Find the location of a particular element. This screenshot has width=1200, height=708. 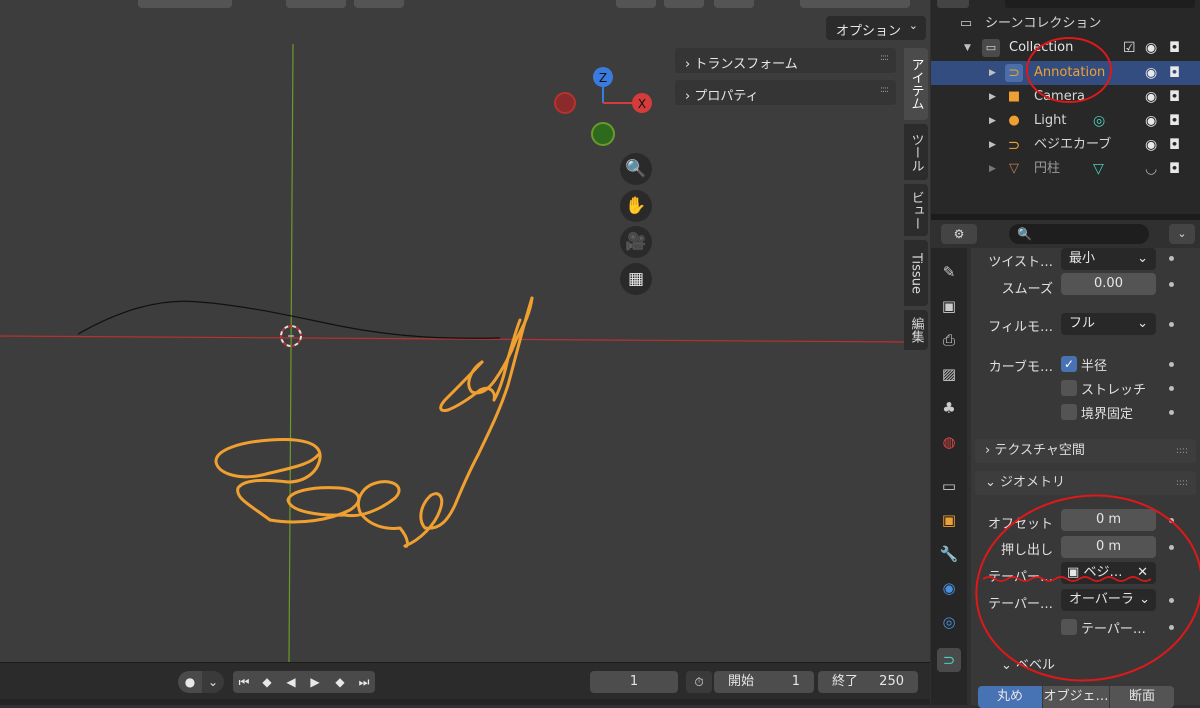

zoom-icon: 🔍 is located at coordinates (636, 169).